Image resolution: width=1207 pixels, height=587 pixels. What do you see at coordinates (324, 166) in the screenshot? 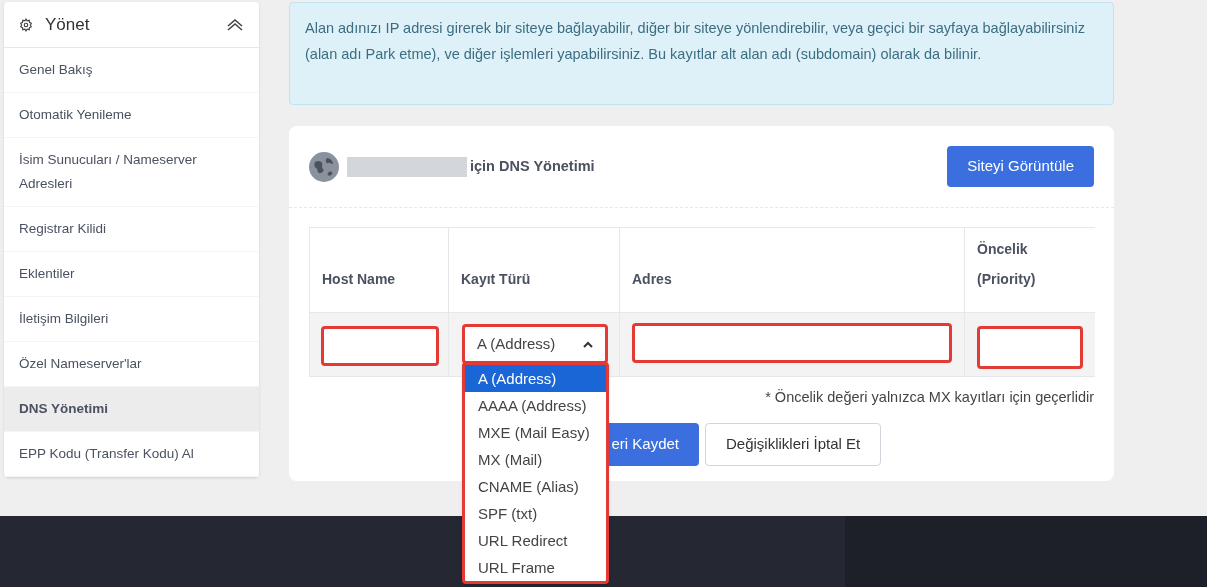
I see `globe-icon` at bounding box center [324, 166].